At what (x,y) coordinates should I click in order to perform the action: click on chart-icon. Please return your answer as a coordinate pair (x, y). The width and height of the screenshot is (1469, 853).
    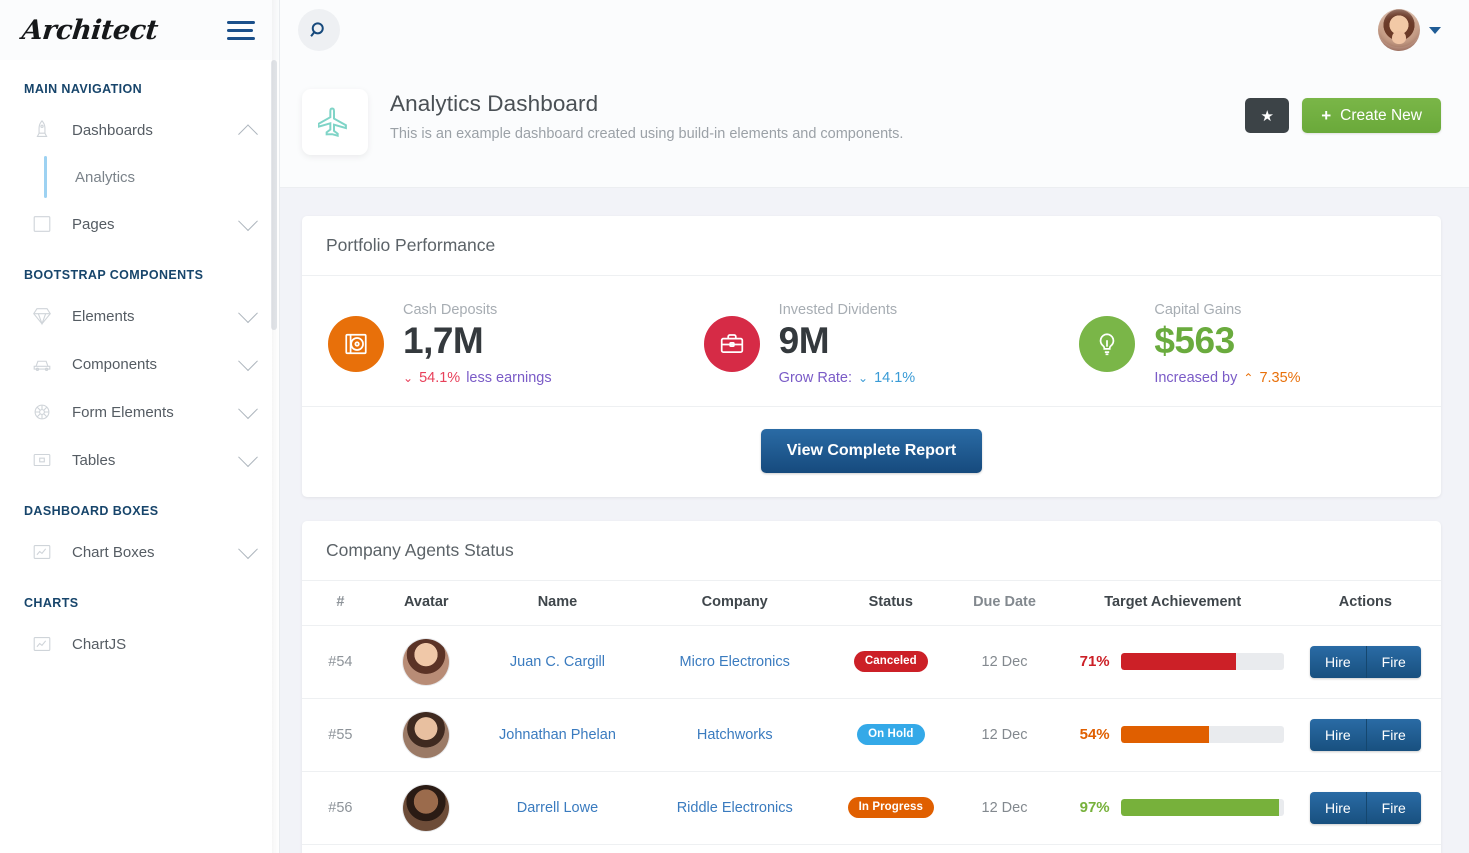
    Looking at the image, I should click on (42, 552).